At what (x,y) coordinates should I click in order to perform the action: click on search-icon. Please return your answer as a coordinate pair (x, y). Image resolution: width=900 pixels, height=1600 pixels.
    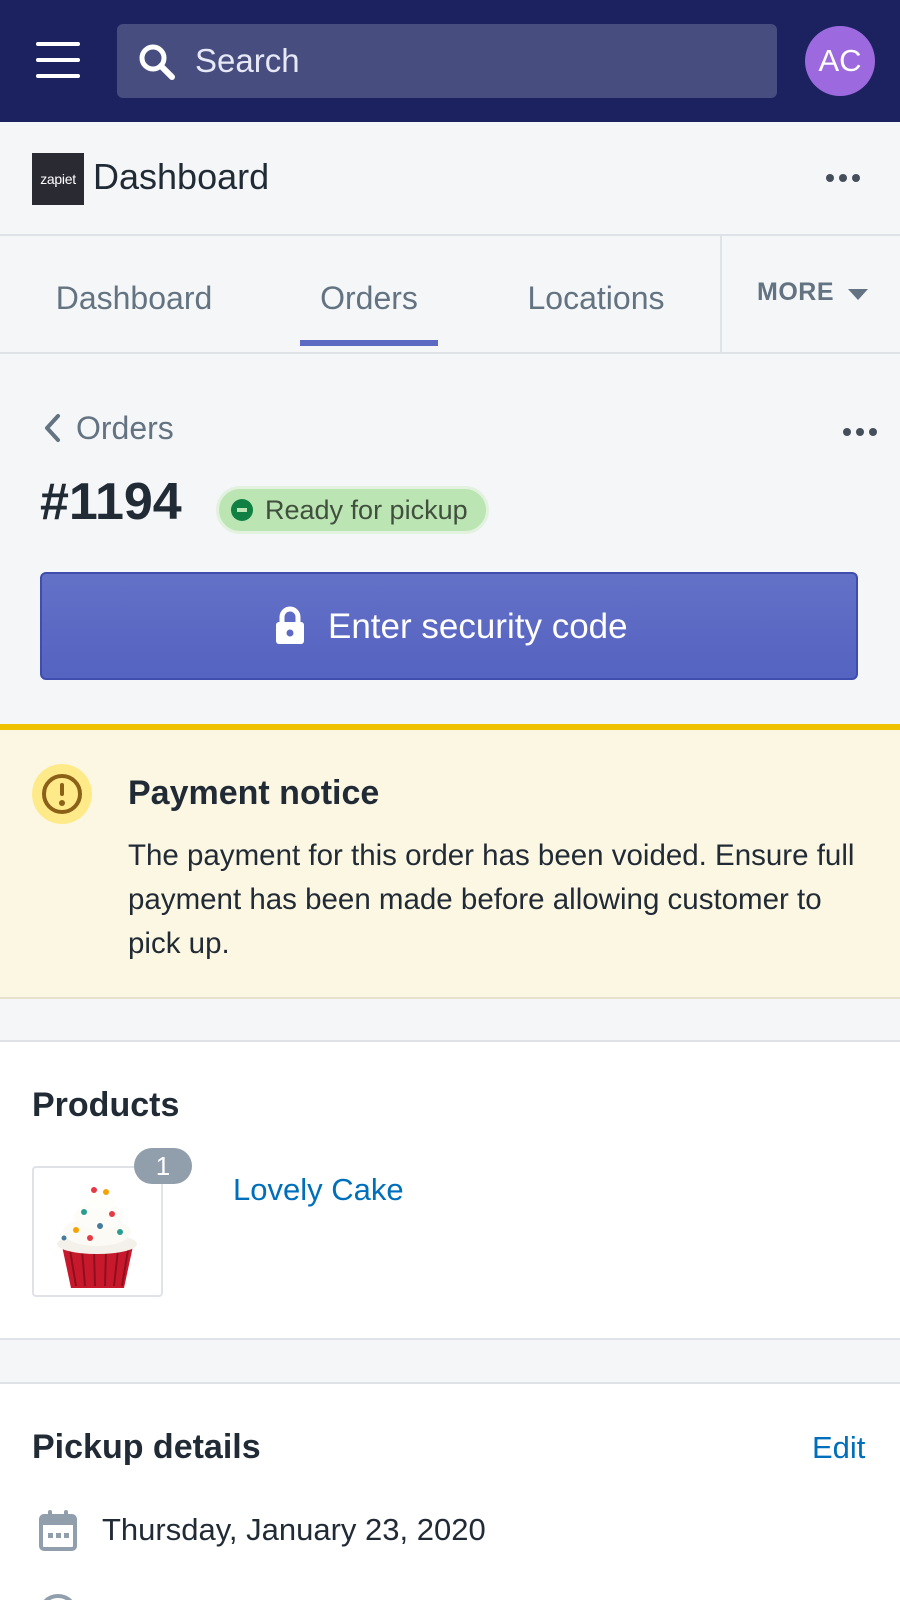
    Looking at the image, I should click on (157, 62).